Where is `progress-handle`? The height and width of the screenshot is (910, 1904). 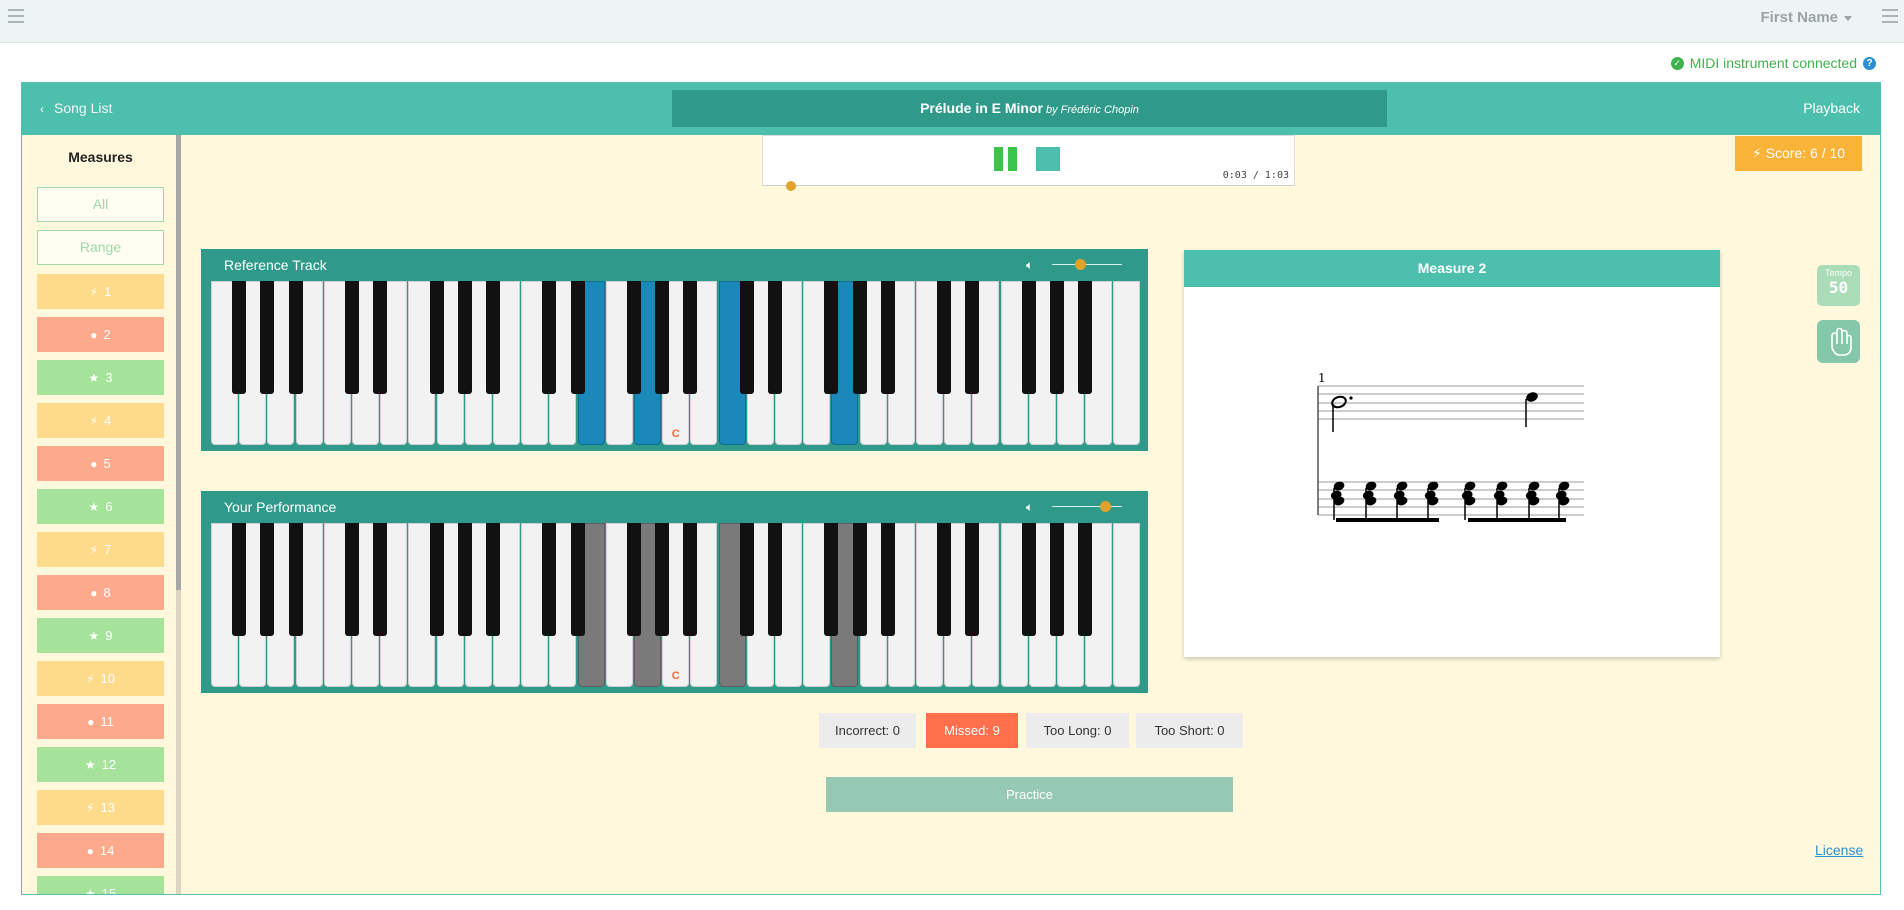
progress-handle is located at coordinates (790, 186).